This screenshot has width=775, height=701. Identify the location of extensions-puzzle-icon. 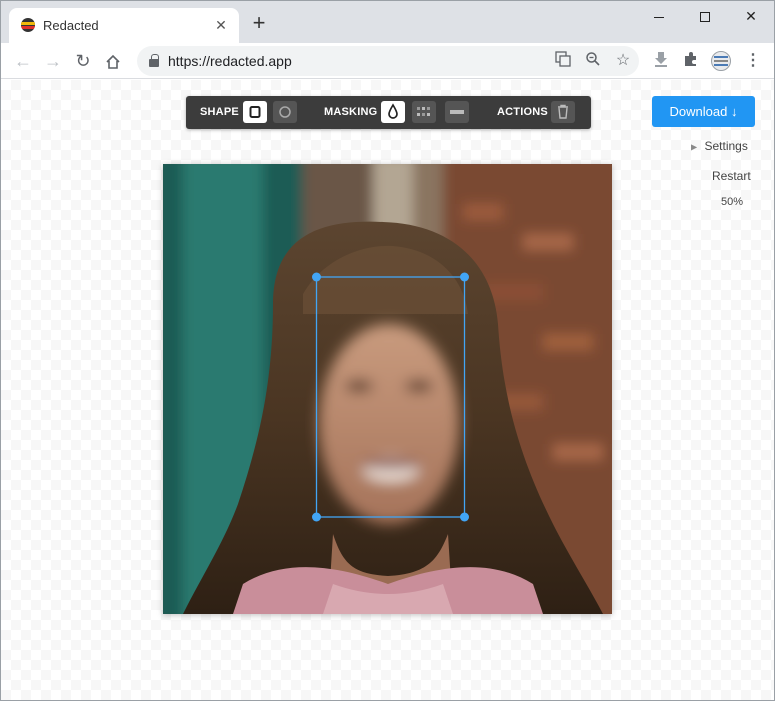
(691, 61).